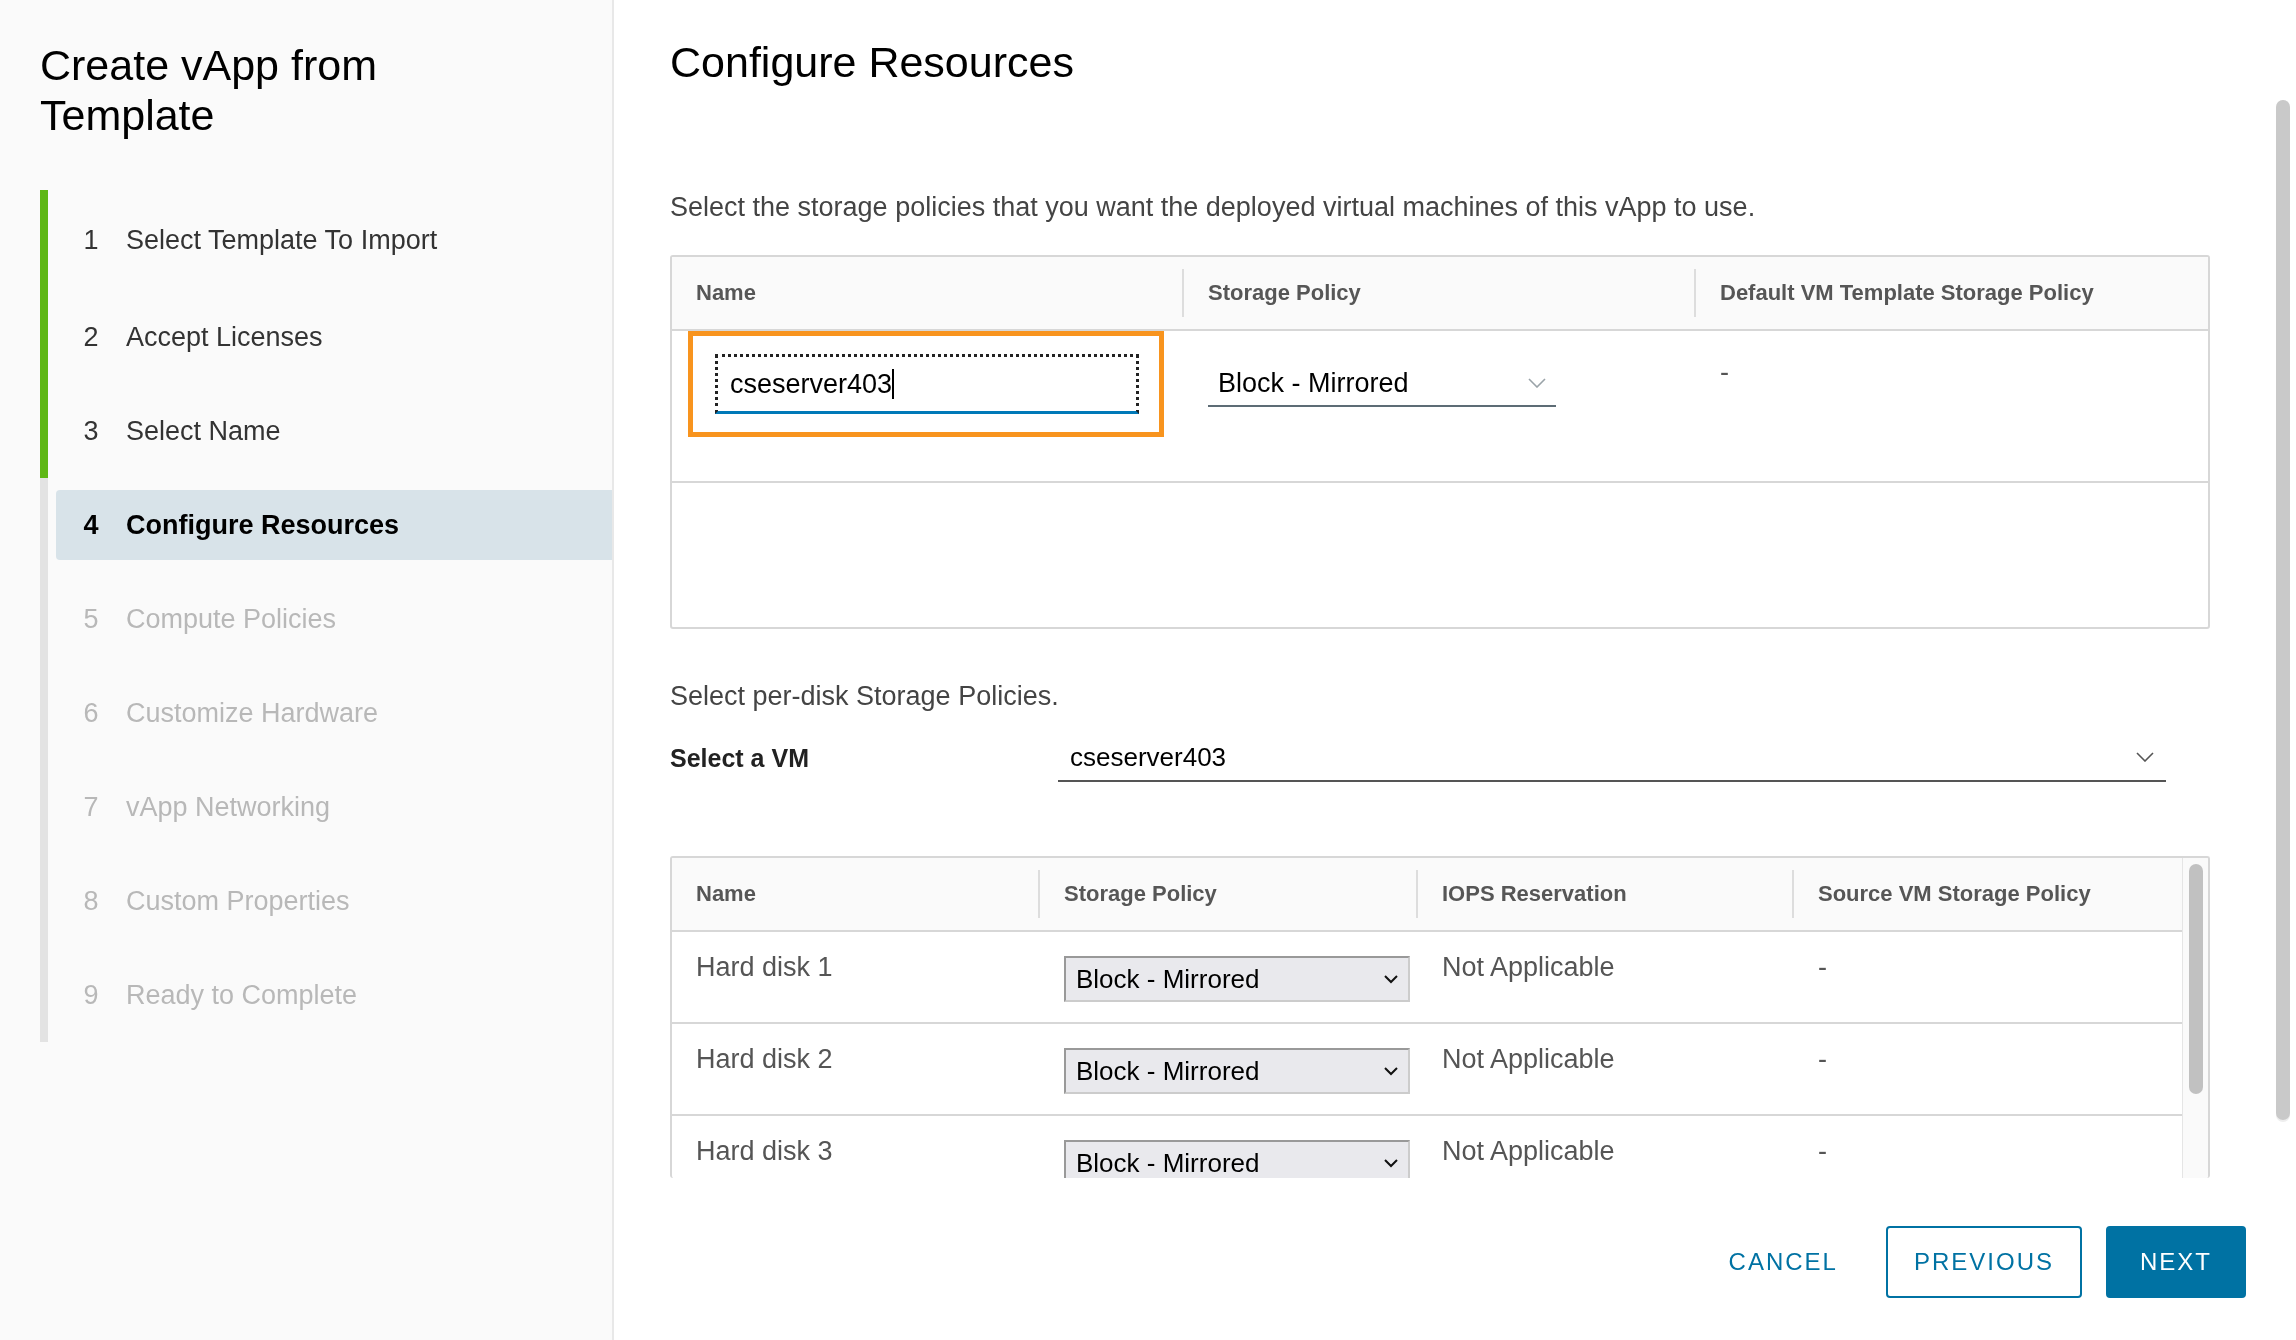 This screenshot has height=1340, width=2296. I want to click on wizard-step: 4 Configure Resources, so click(334, 525).